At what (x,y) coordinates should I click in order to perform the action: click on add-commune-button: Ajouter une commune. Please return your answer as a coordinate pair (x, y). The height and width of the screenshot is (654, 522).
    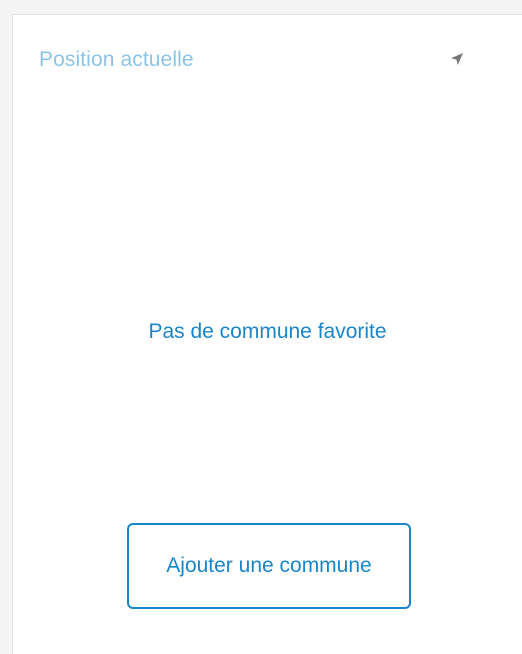
    Looking at the image, I should click on (269, 566).